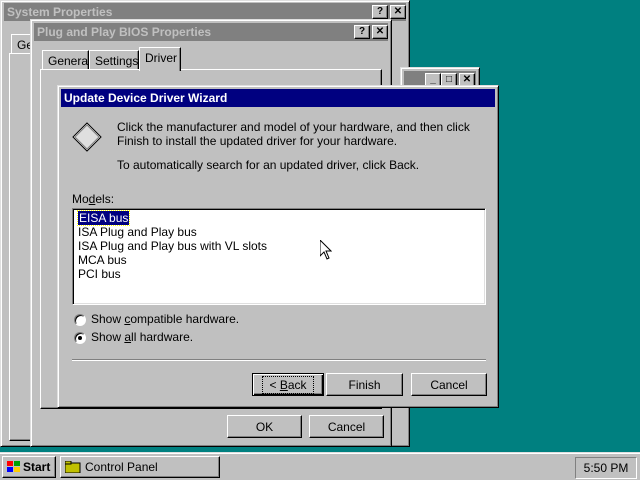 The width and height of the screenshot is (640, 480). Describe the element at coordinates (278, 98) in the screenshot. I see `wizard-titlebar: Update Device Driver Wizard` at that location.